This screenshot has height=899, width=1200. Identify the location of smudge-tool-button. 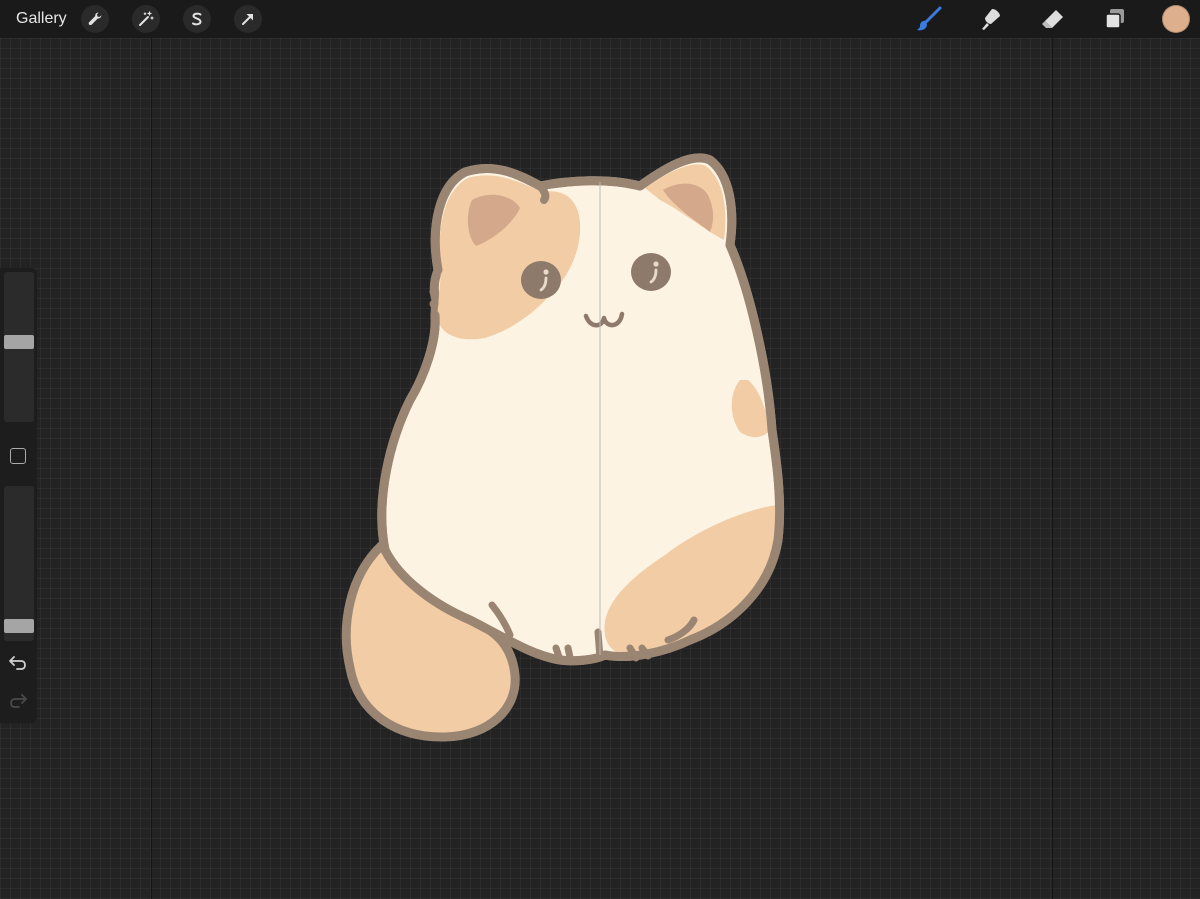
(991, 19).